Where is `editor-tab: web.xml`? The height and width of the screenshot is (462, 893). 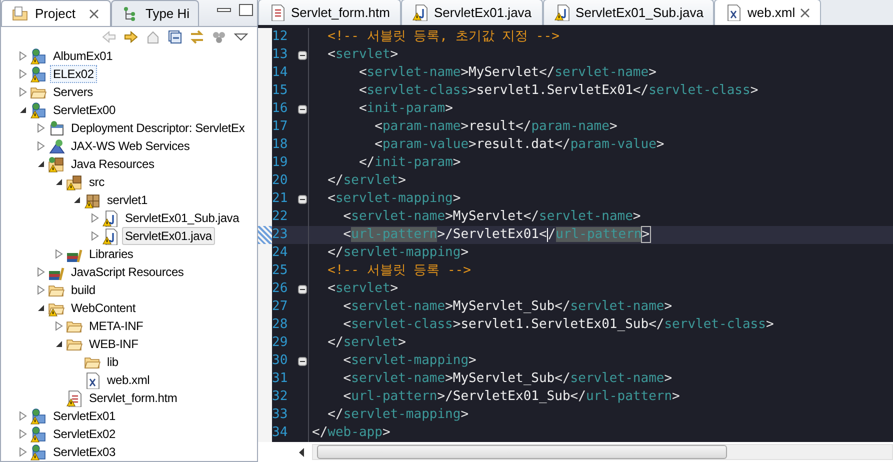 editor-tab: web.xml is located at coordinates (768, 12).